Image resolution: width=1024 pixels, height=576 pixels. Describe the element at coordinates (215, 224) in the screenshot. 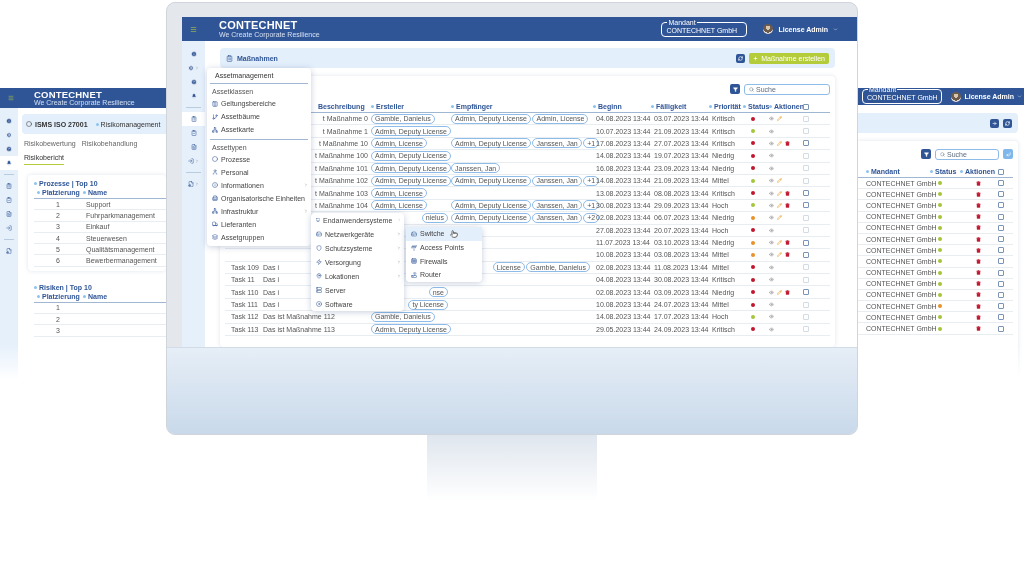

I see `truck-icon` at that location.